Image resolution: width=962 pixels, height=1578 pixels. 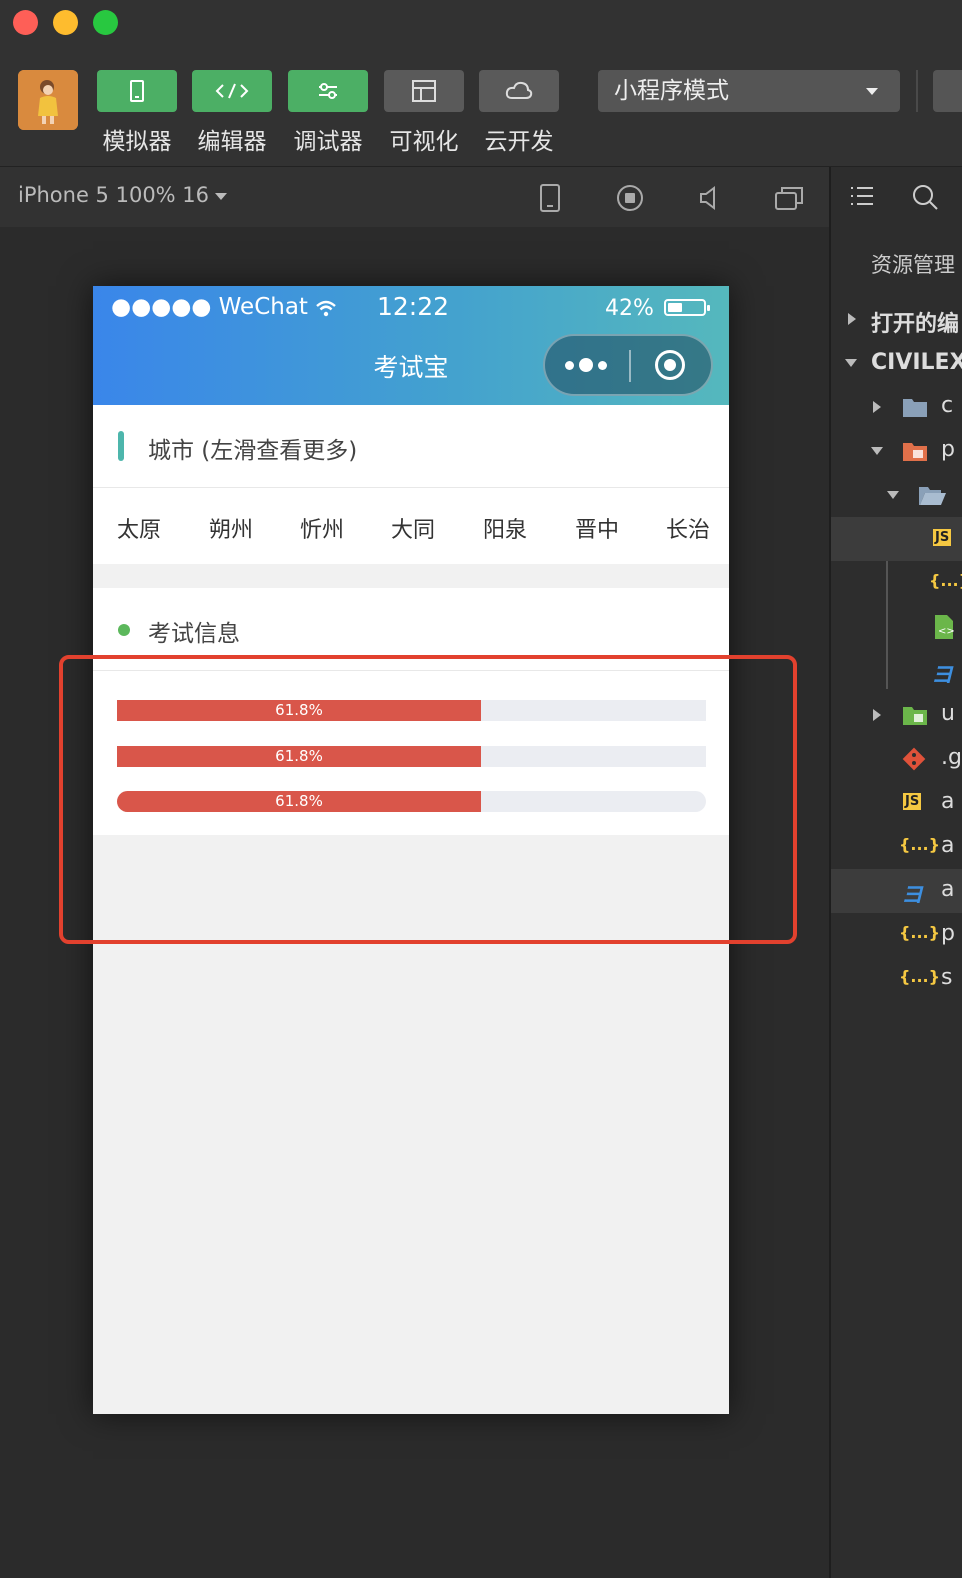 I want to click on folder-pages-icon, so click(x=915, y=452).